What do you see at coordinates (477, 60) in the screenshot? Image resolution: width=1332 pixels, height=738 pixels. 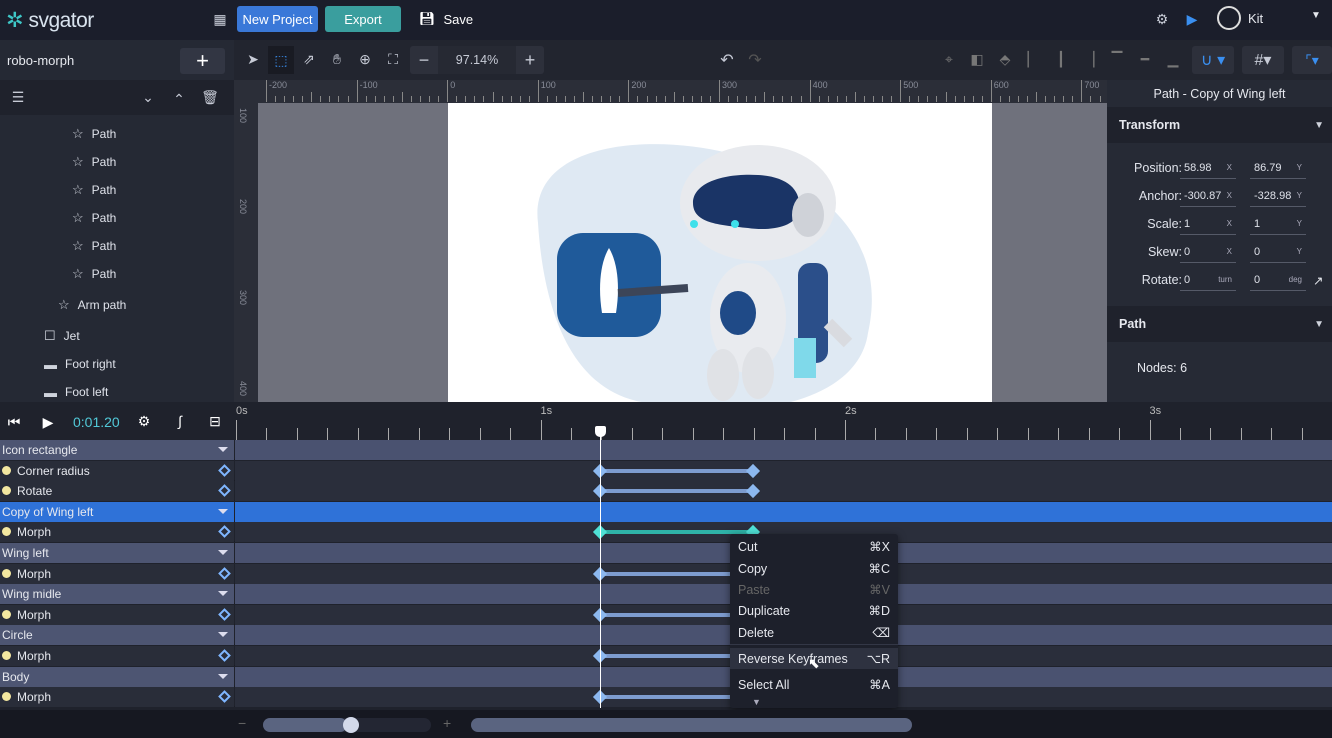 I see `zoom-level: 97.14%` at bounding box center [477, 60].